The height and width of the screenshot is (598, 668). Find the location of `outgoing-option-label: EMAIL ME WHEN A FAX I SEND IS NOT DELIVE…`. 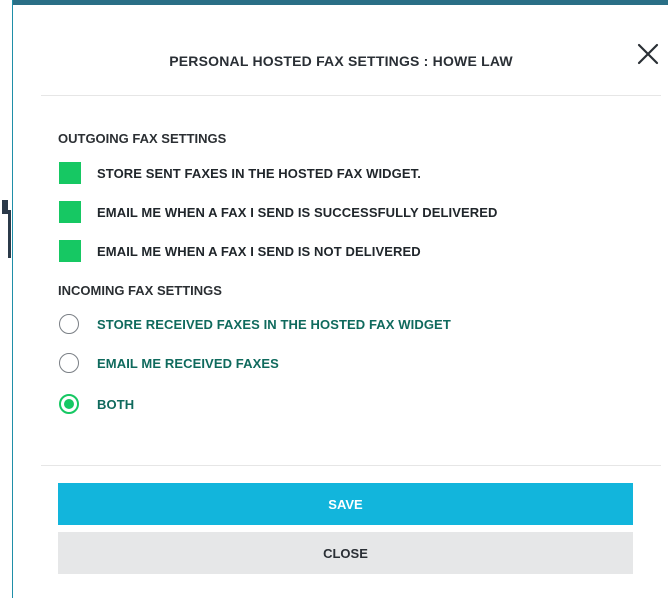

outgoing-option-label: EMAIL ME WHEN A FAX I SEND IS NOT DELIVE… is located at coordinates (259, 251).